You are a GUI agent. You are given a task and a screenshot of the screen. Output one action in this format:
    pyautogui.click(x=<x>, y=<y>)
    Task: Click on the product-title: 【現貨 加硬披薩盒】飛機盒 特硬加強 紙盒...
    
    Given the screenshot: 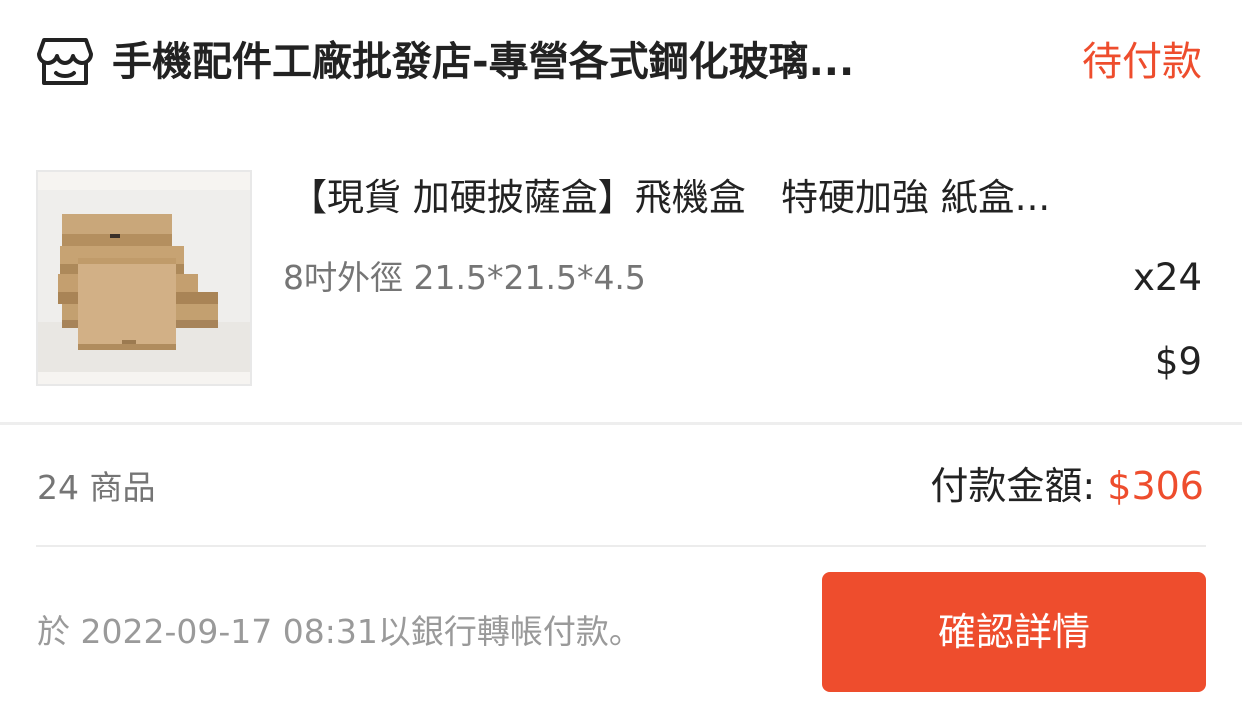 What is the action you would take?
    pyautogui.click(x=720, y=198)
    